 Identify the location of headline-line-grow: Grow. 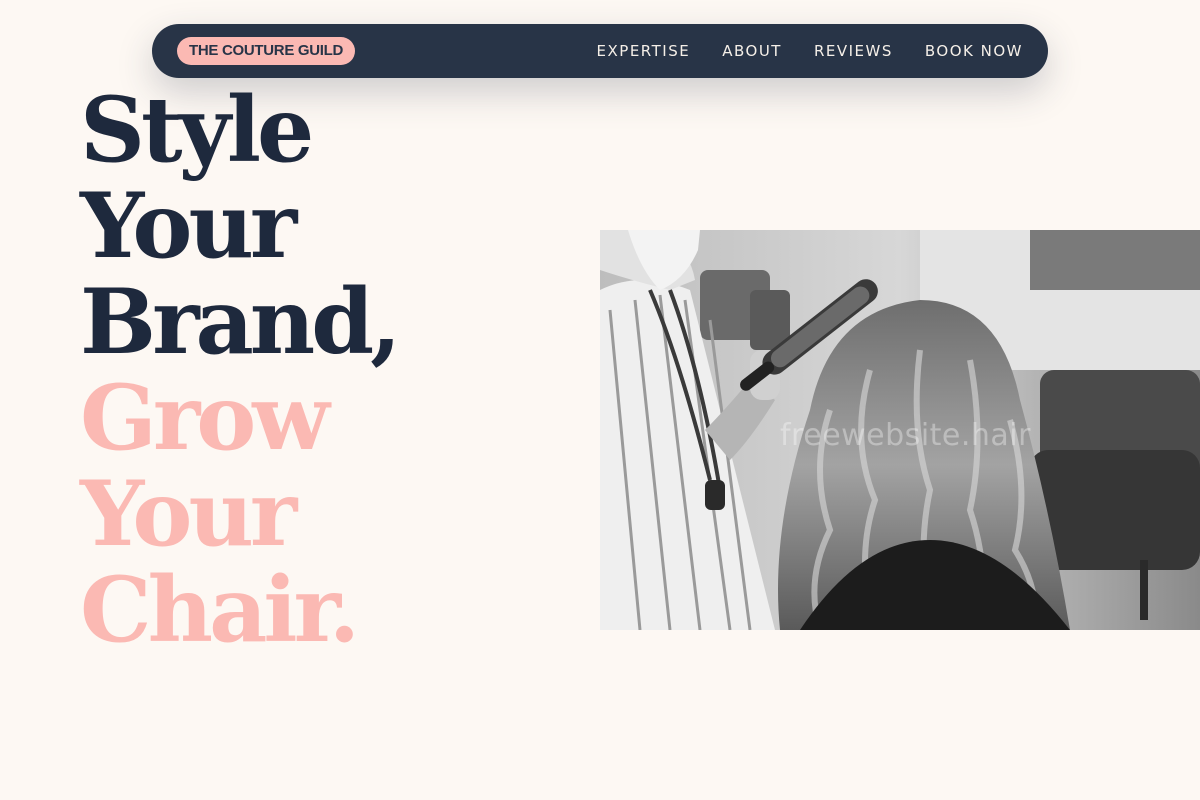
(205, 418).